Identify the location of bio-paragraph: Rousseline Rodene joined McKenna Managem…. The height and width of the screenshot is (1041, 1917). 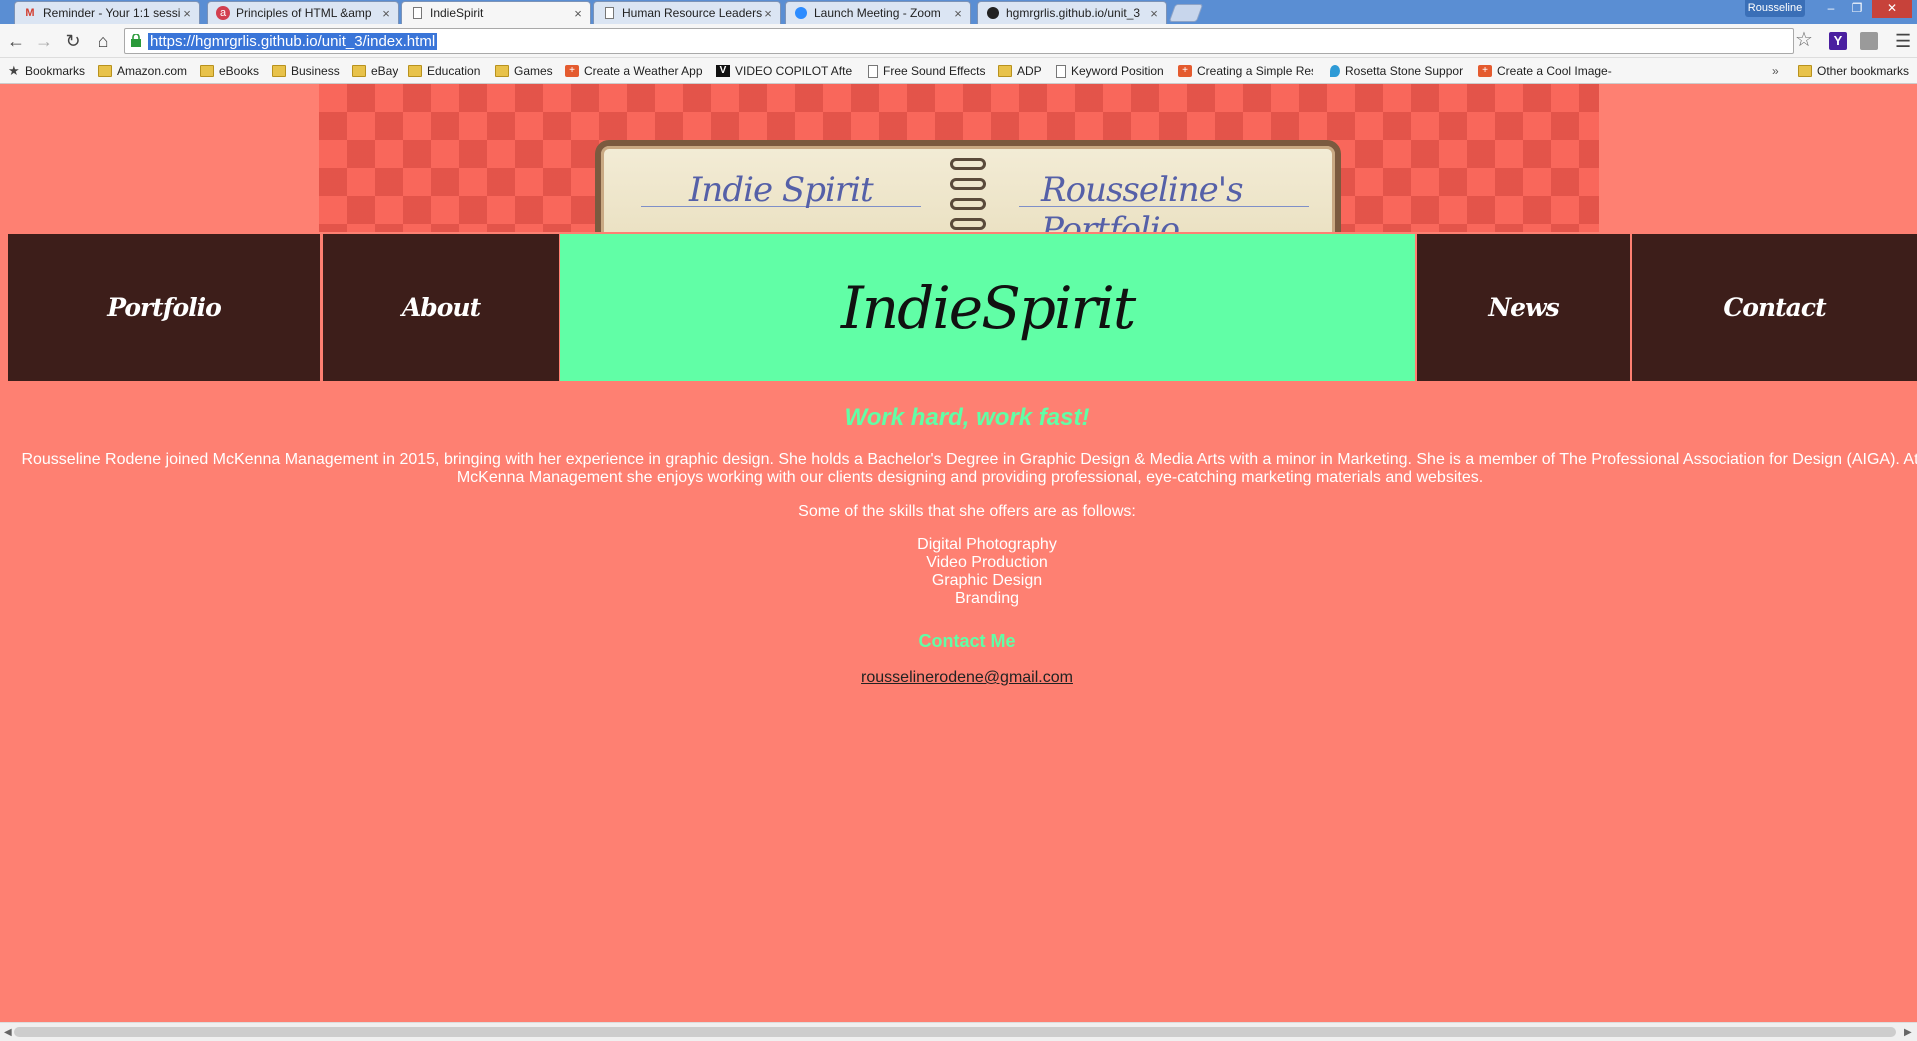
(963, 469).